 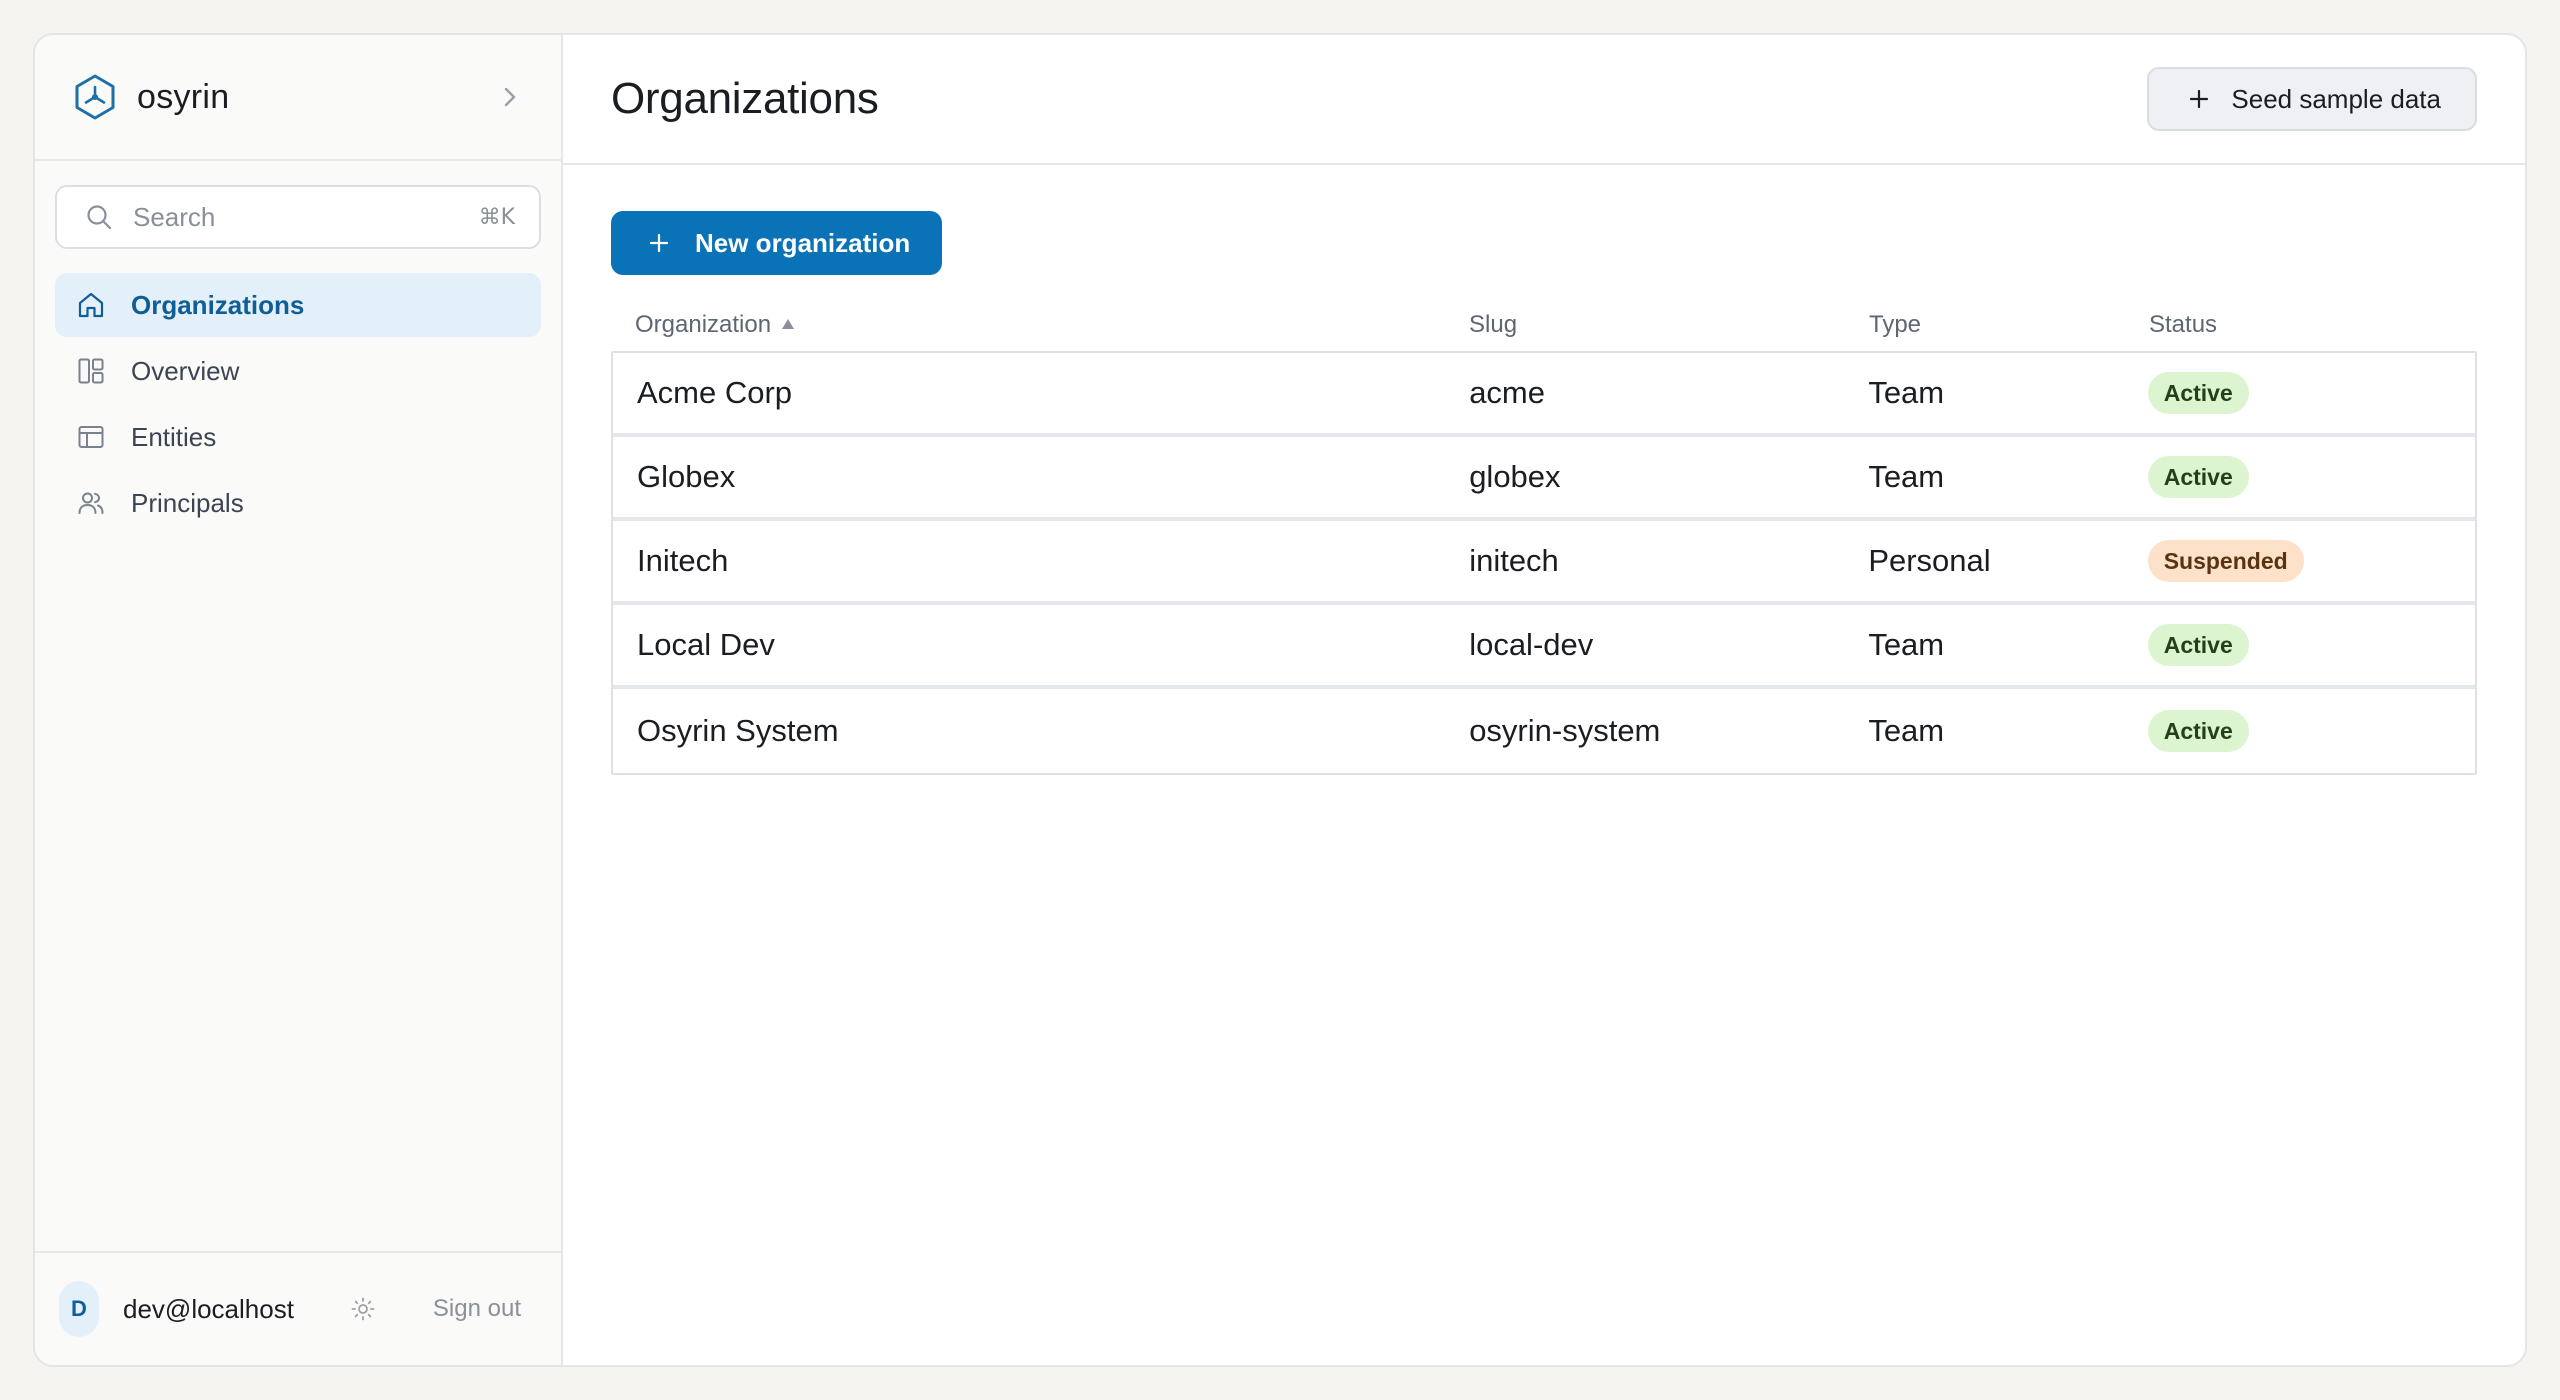 What do you see at coordinates (510, 97) in the screenshot?
I see `chevron-right-icon` at bounding box center [510, 97].